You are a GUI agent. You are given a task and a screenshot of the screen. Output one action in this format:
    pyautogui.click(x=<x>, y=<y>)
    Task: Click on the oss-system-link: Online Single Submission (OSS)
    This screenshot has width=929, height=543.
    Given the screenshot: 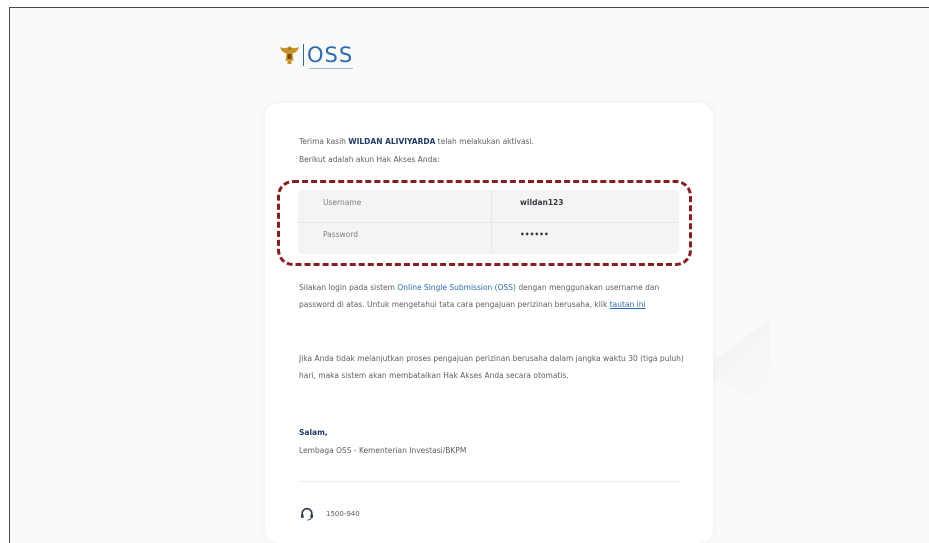 What is the action you would take?
    pyautogui.click(x=456, y=287)
    